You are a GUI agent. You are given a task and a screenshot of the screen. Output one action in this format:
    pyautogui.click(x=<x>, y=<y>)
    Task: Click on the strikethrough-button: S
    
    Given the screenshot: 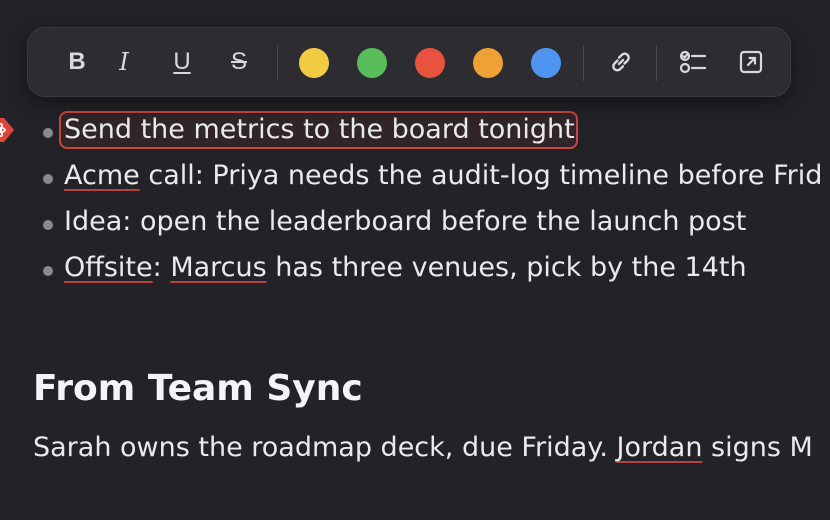 What is the action you would take?
    pyautogui.click(x=239, y=62)
    